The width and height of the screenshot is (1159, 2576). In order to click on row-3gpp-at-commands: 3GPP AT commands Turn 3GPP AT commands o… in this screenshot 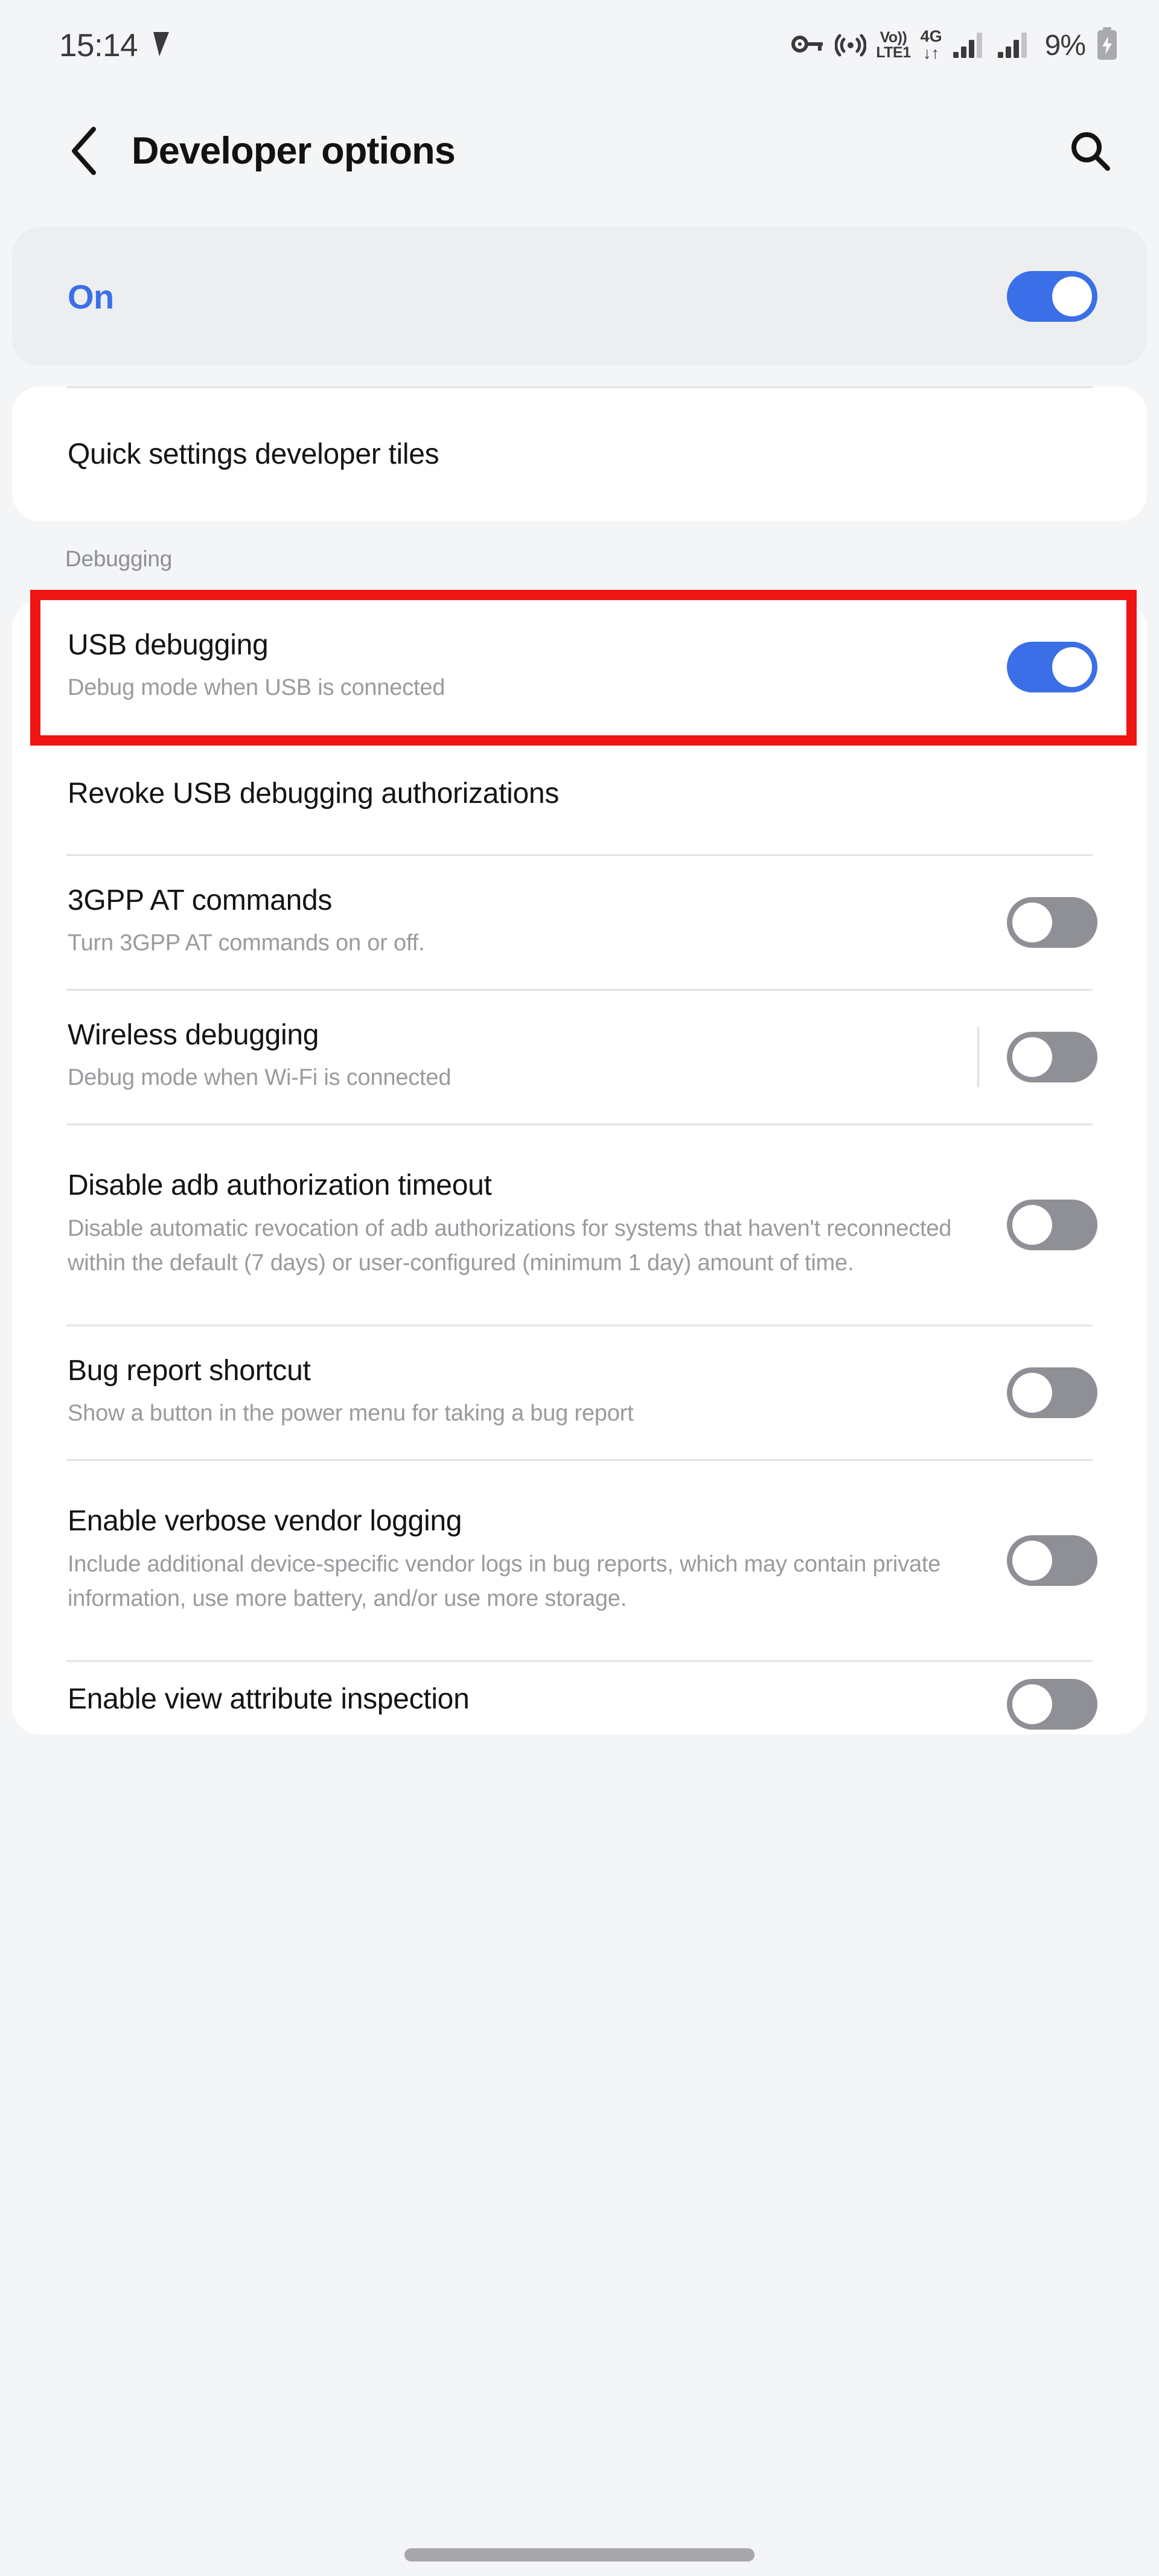, I will do `click(579, 923)`.